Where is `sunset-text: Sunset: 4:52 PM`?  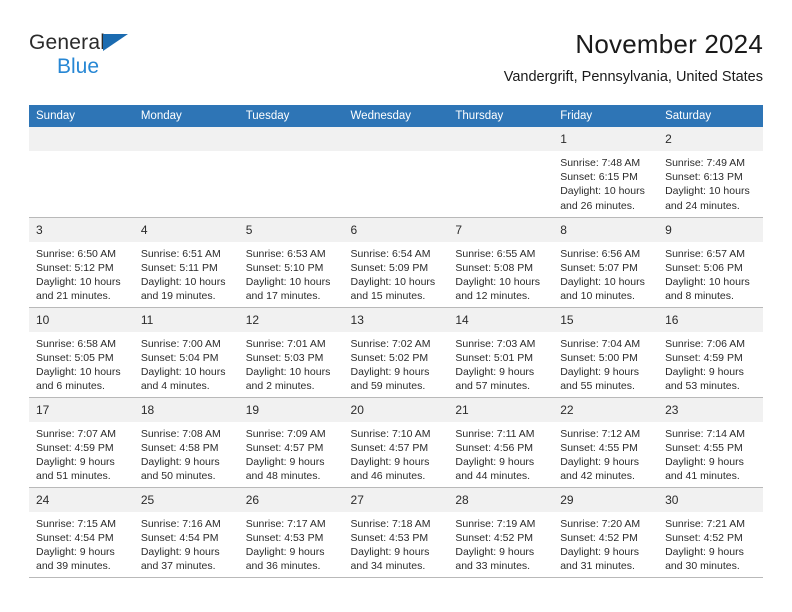 sunset-text: Sunset: 4:52 PM is located at coordinates (704, 537).